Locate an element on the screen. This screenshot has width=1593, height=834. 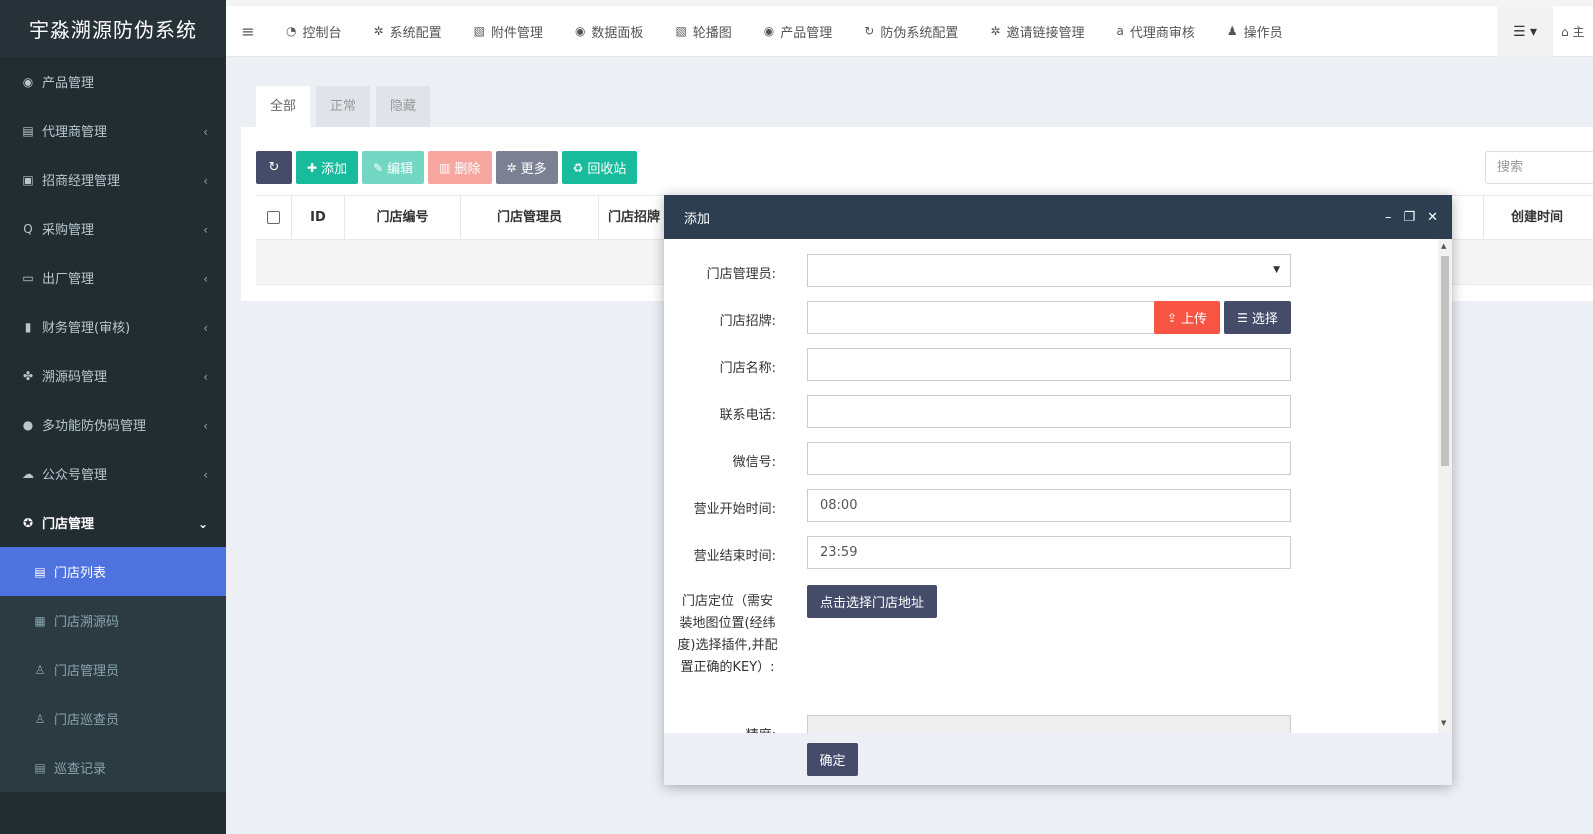
top-nav-item: ♟ 操作员 is located at coordinates (1255, 31).